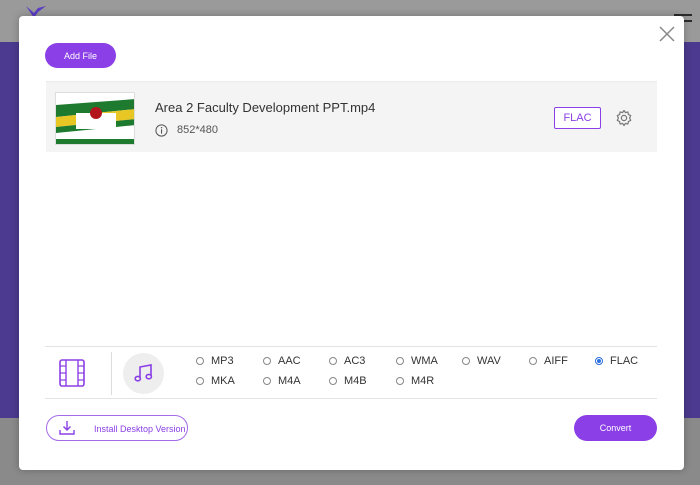 This screenshot has width=700, height=485. What do you see at coordinates (140, 429) in the screenshot?
I see `install-desktop-label: Install Desktop Version` at bounding box center [140, 429].